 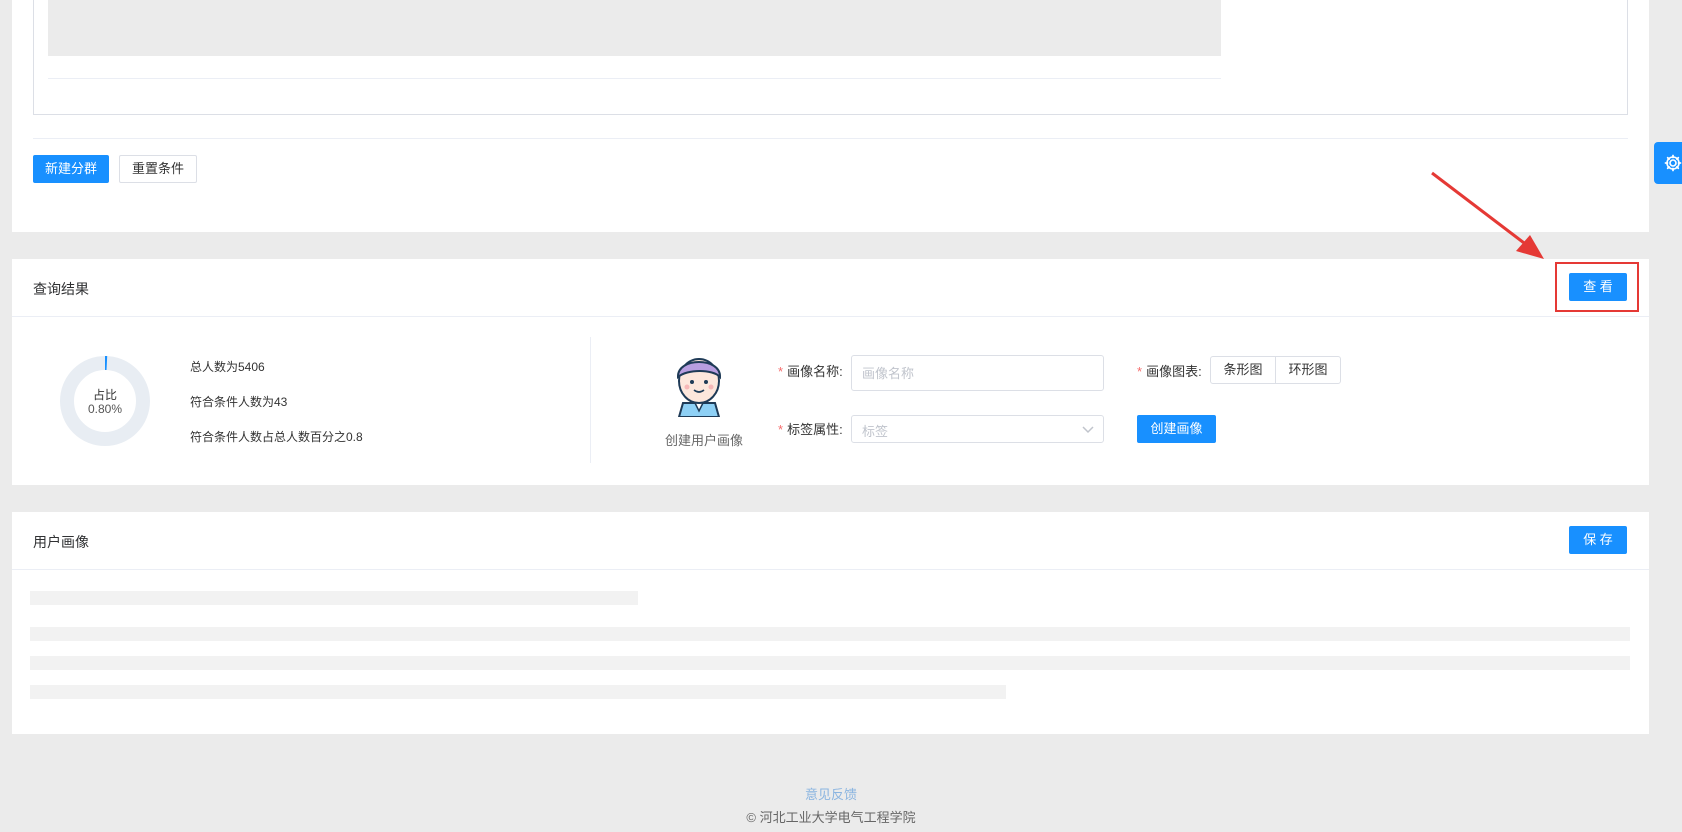 I want to click on portrait-chart-label: * 画像图表:, so click(x=1169, y=370).